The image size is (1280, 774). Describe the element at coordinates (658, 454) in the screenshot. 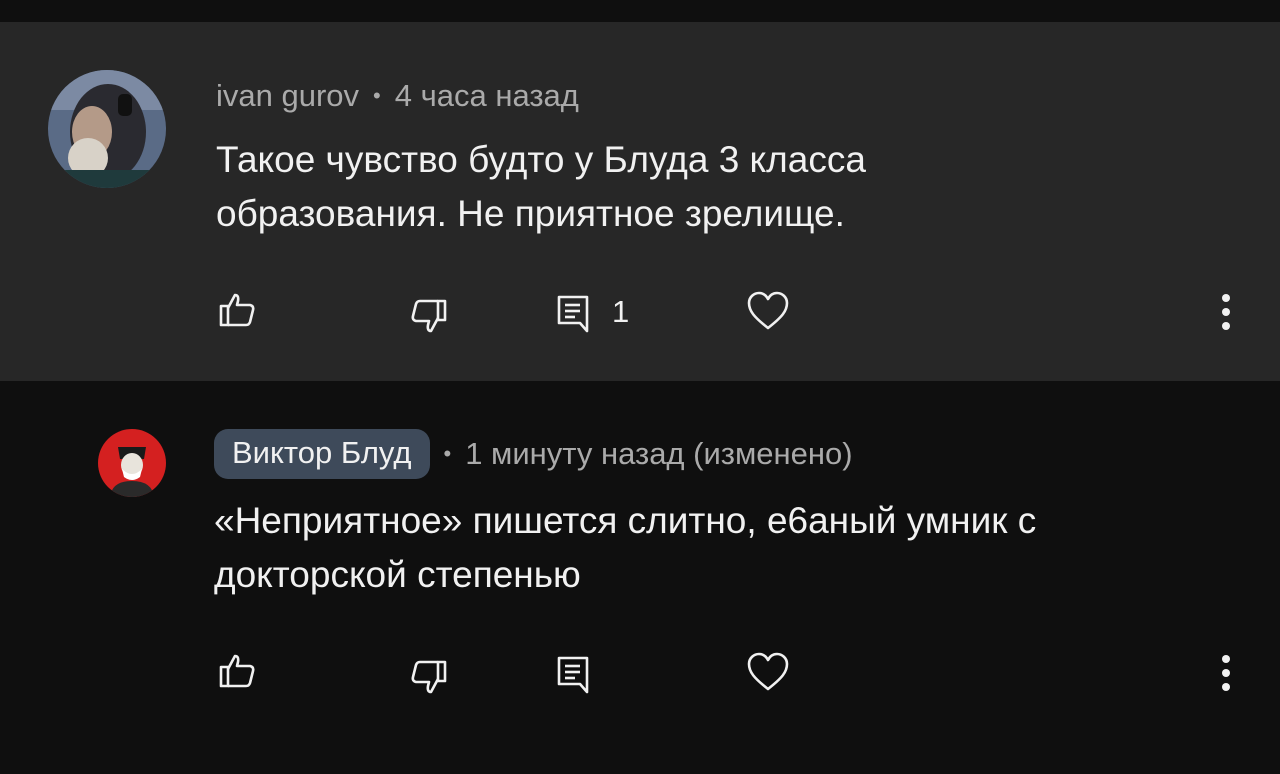

I see `comment-time: 1 минуту назад (изменено)` at that location.